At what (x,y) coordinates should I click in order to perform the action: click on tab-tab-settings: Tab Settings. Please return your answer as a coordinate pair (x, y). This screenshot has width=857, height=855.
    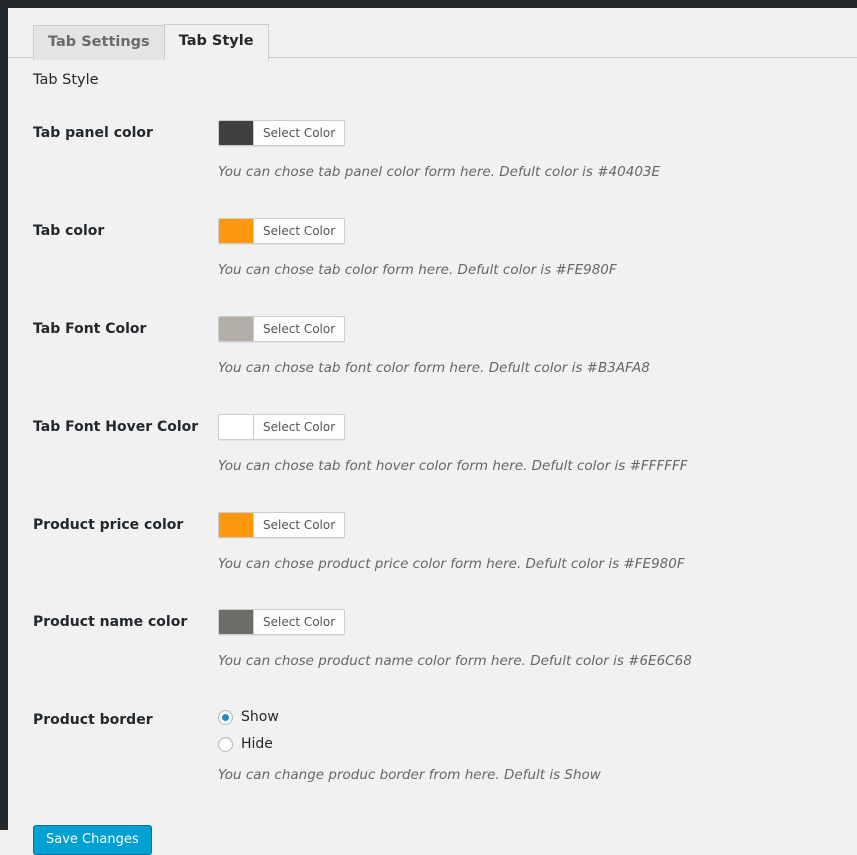
    Looking at the image, I should click on (99, 43).